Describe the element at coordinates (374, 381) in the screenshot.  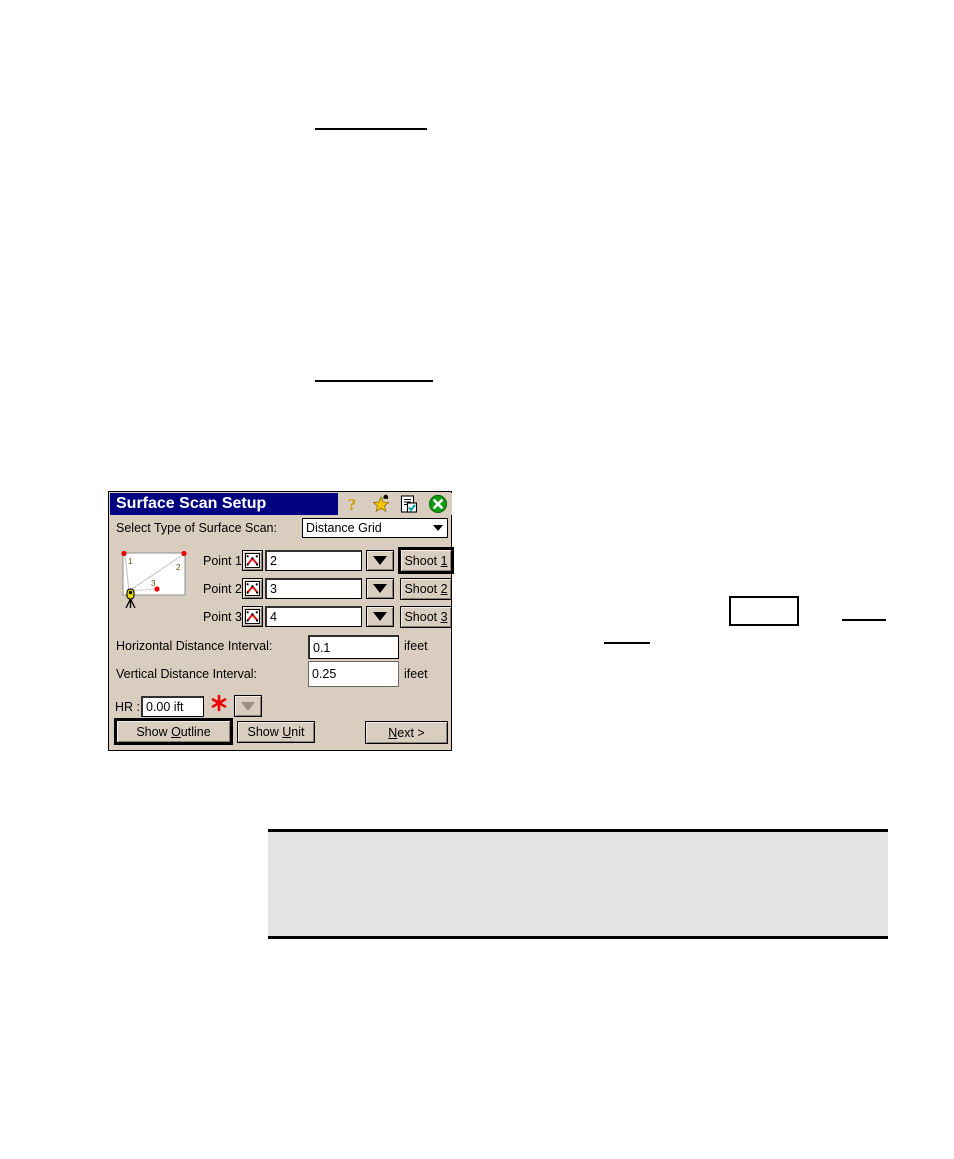
I see `mid-rule` at that location.